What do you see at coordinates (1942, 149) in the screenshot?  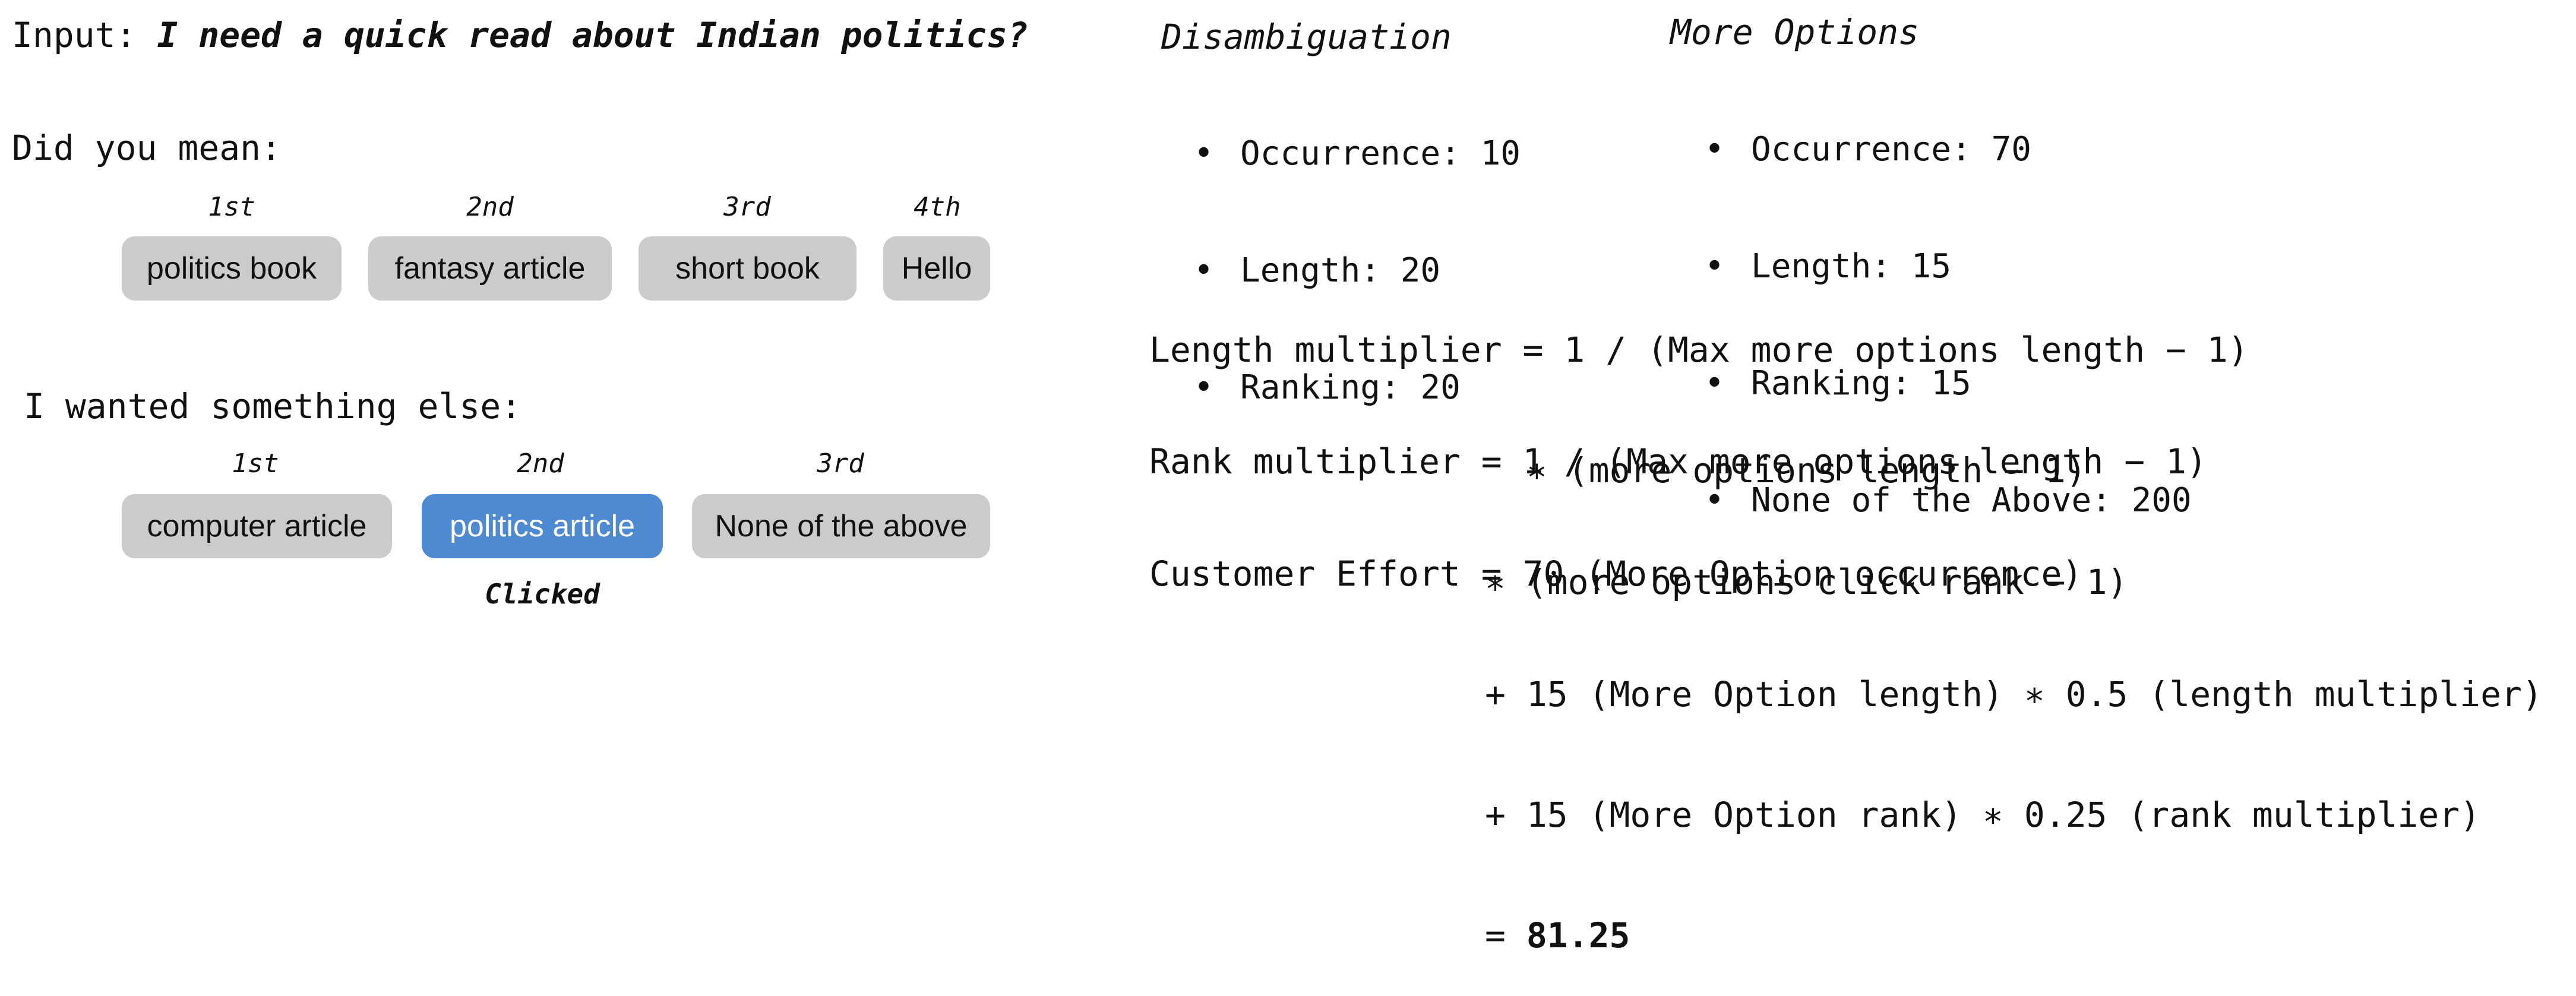 I see `more-options-item: Occurrence: 70` at bounding box center [1942, 149].